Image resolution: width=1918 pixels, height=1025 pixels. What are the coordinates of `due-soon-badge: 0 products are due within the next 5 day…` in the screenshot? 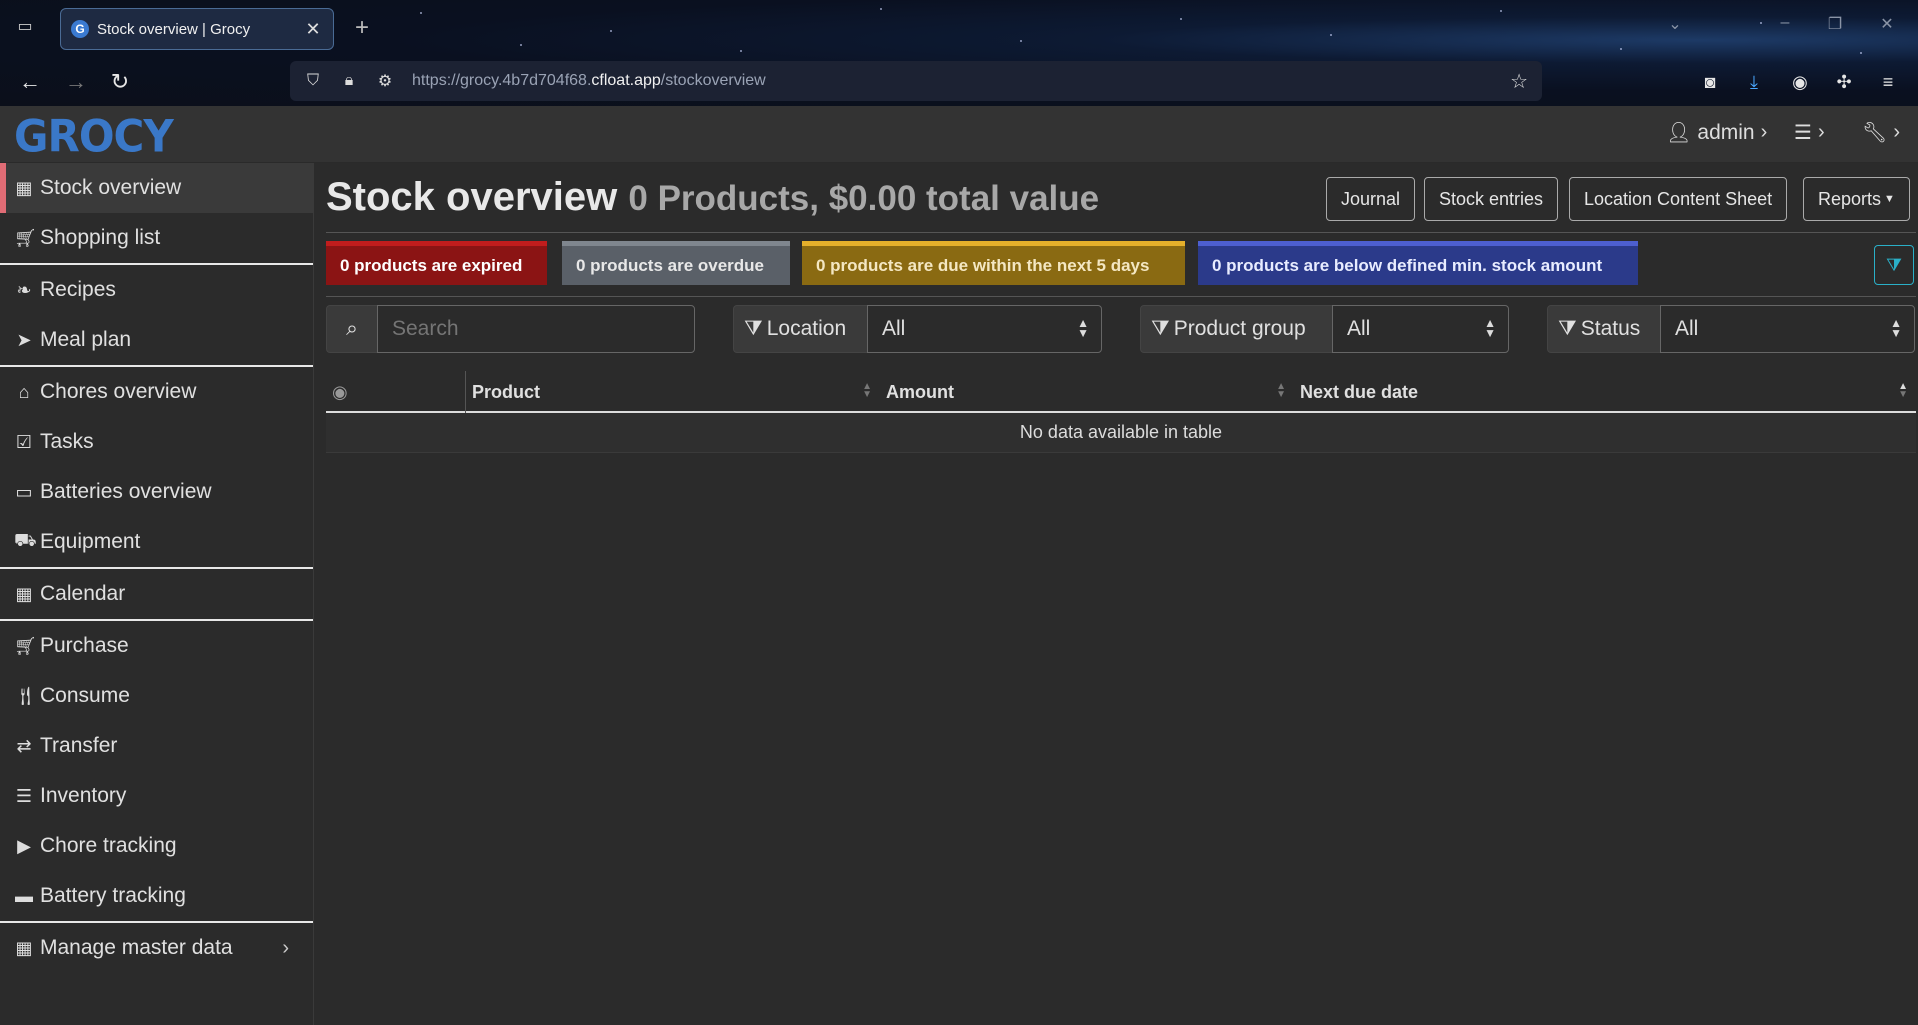 It's located at (993, 263).